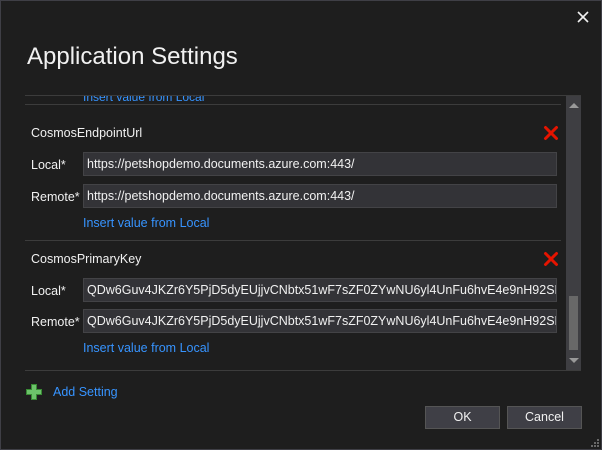 The height and width of the screenshot is (450, 602). I want to click on scrollbar-thumb, so click(573, 323).